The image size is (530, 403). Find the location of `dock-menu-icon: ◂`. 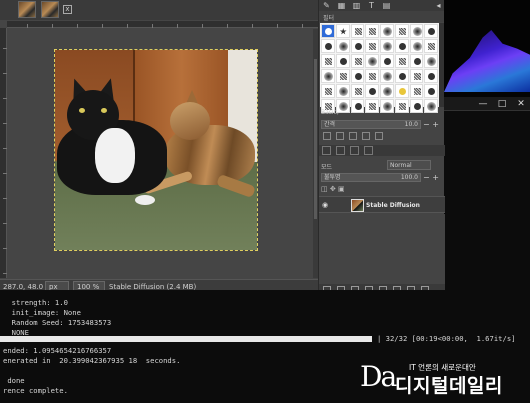

dock-menu-icon: ◂ is located at coordinates (438, 5).